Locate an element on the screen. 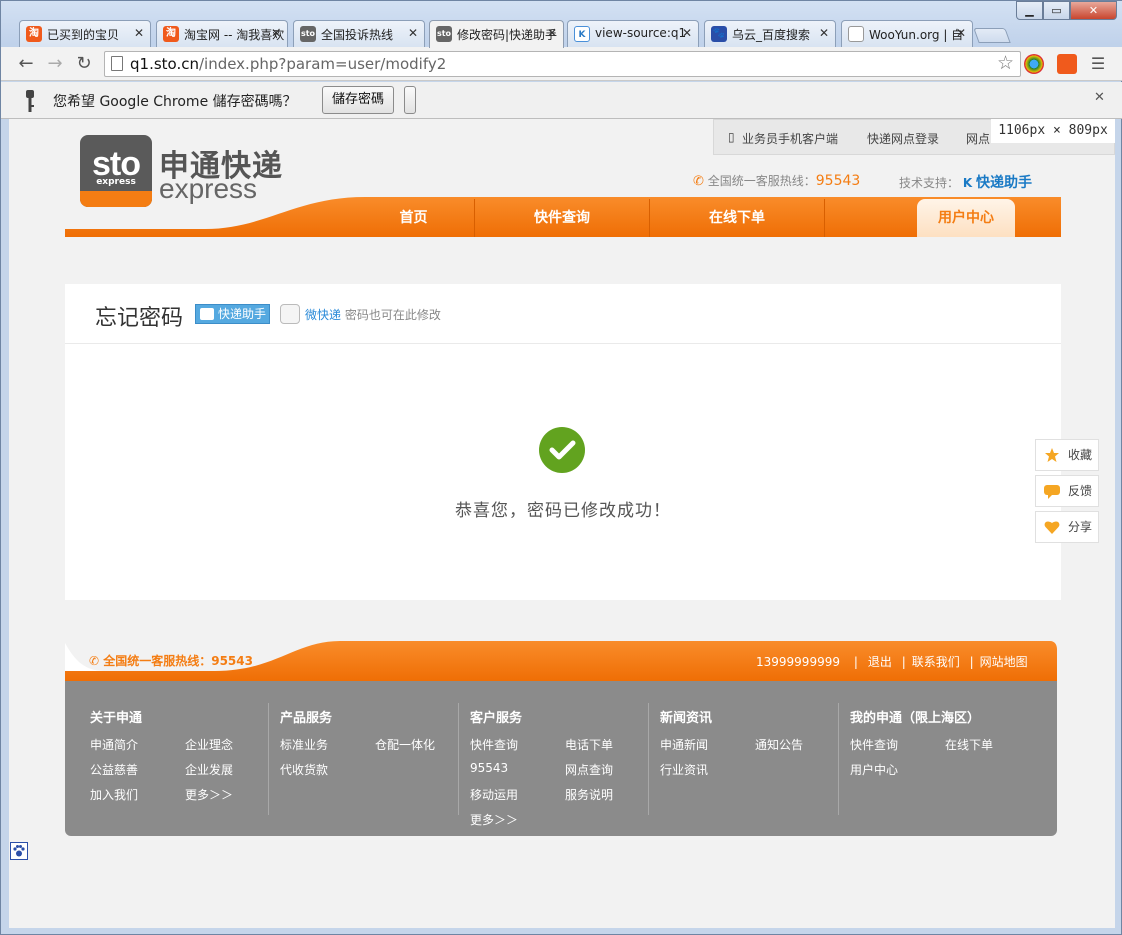 This screenshot has width=1122, height=935. heart-icon is located at coordinates (1052, 527).